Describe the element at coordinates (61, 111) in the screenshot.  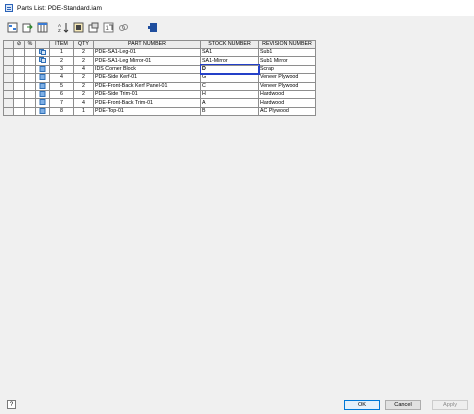
I see `item-cell: 8` at that location.